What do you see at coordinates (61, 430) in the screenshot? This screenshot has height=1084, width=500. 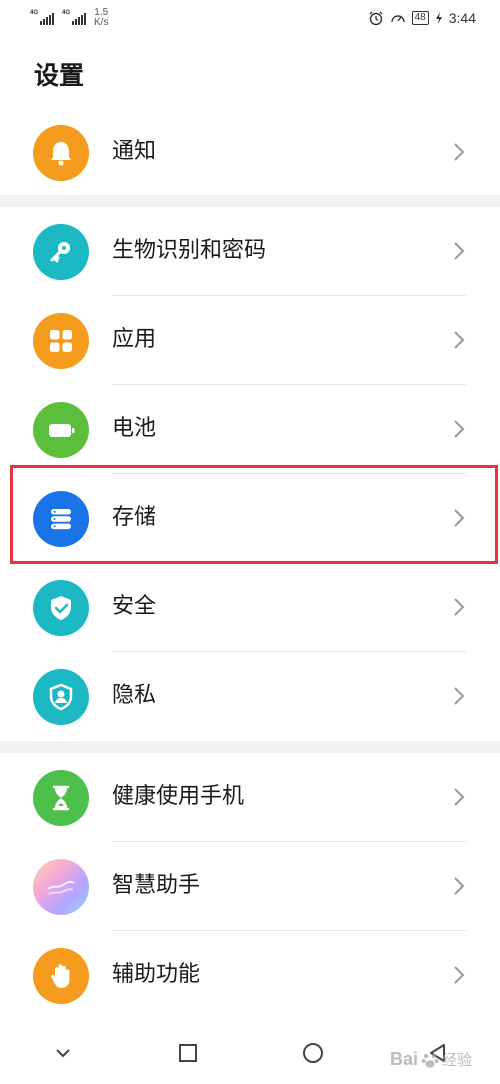 I see `battery-icon` at bounding box center [61, 430].